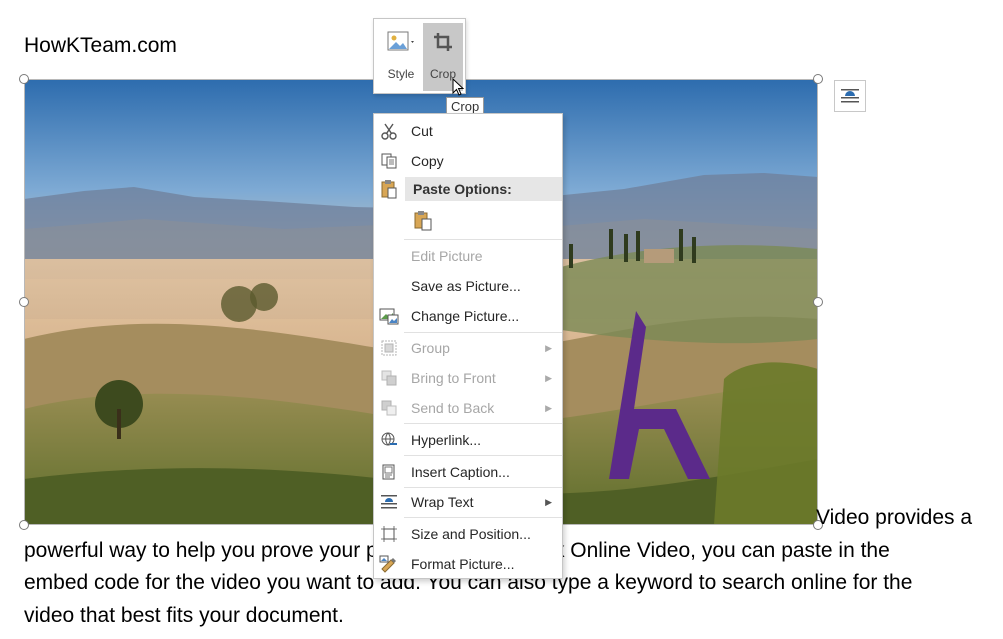 This screenshot has height=639, width=1003. What do you see at coordinates (100, 45) in the screenshot?
I see `document-heading: HowKTeam.com` at bounding box center [100, 45].